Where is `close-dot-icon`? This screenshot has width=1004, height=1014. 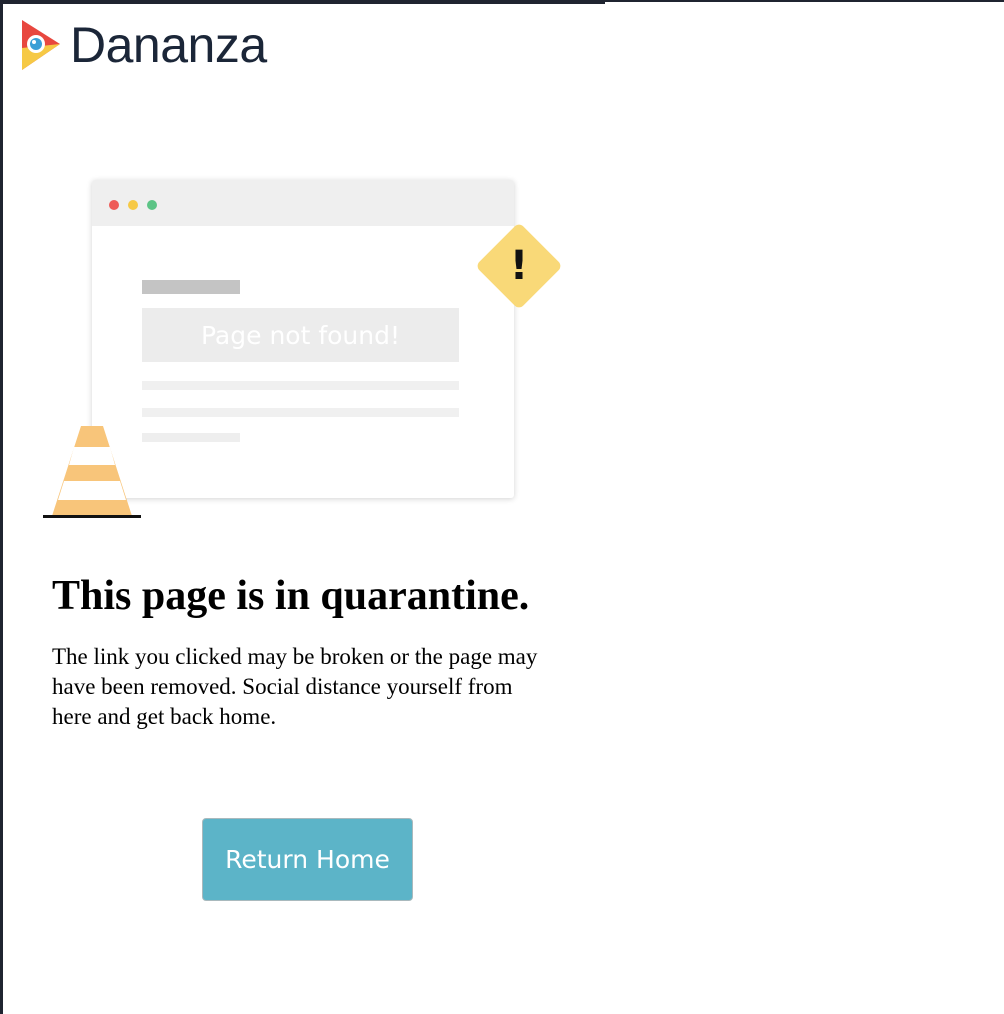 close-dot-icon is located at coordinates (114, 205).